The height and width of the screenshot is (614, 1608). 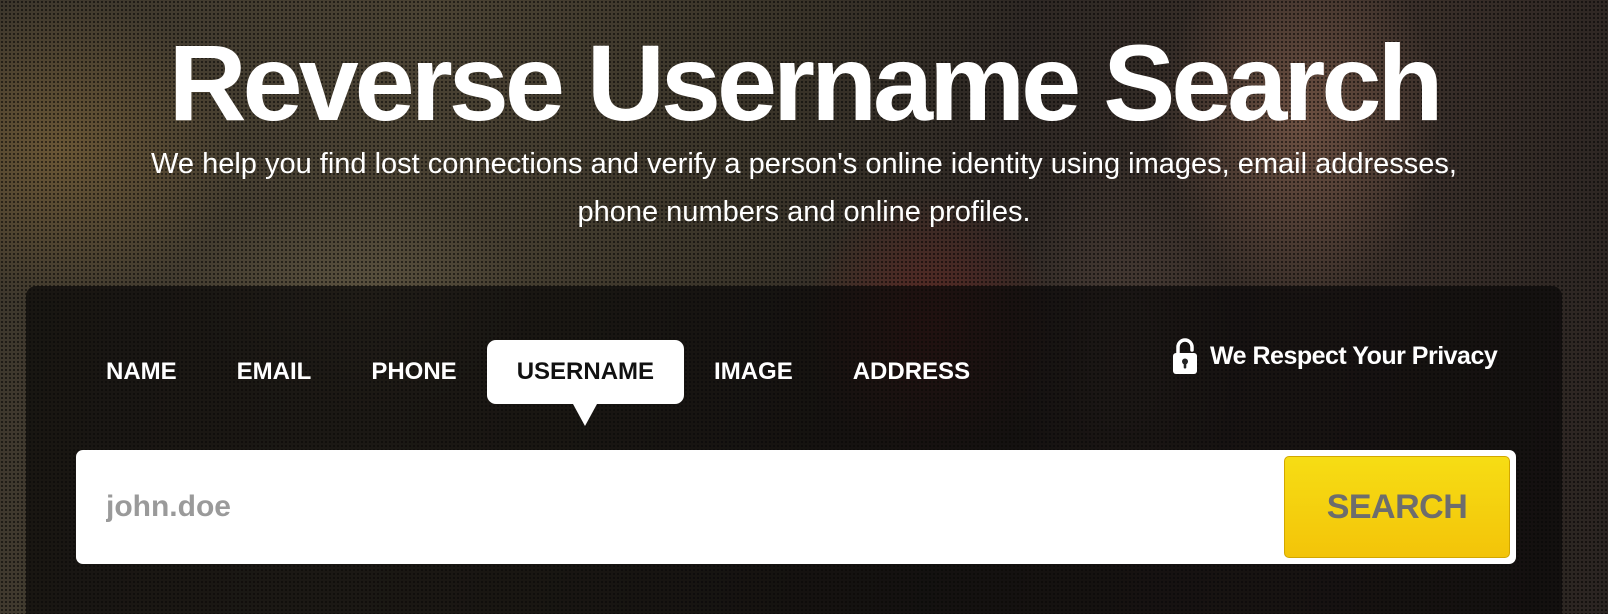 What do you see at coordinates (683, 507) in the screenshot?
I see `search-input` at bounding box center [683, 507].